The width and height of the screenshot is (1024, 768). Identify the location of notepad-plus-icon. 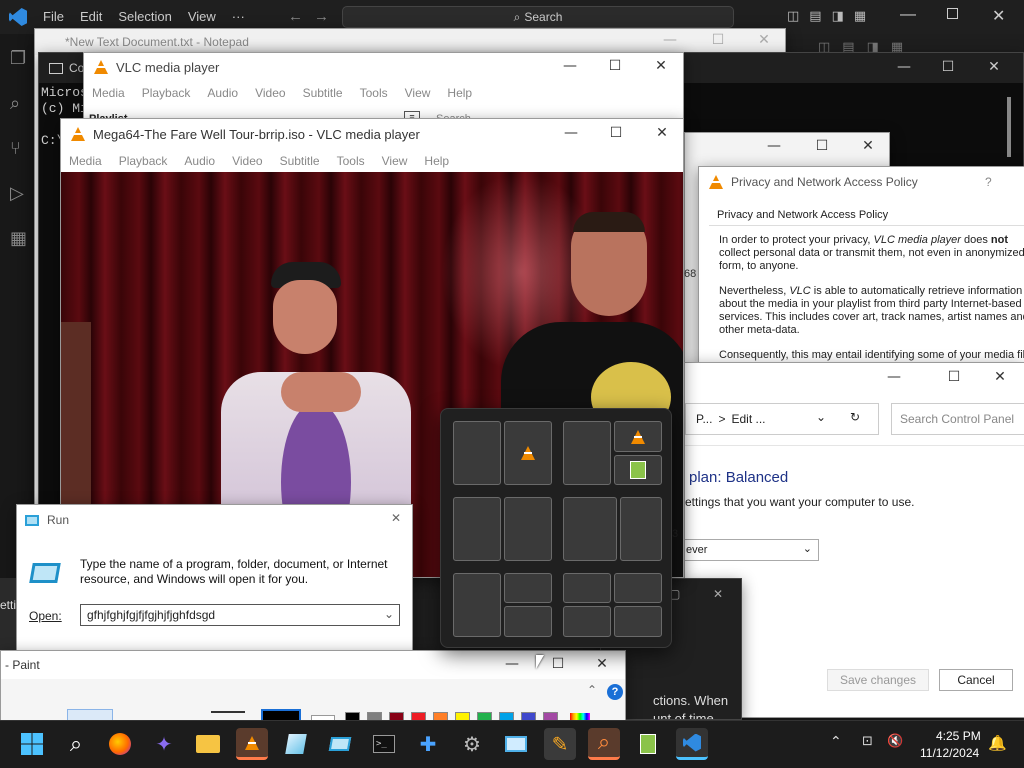
(648, 744).